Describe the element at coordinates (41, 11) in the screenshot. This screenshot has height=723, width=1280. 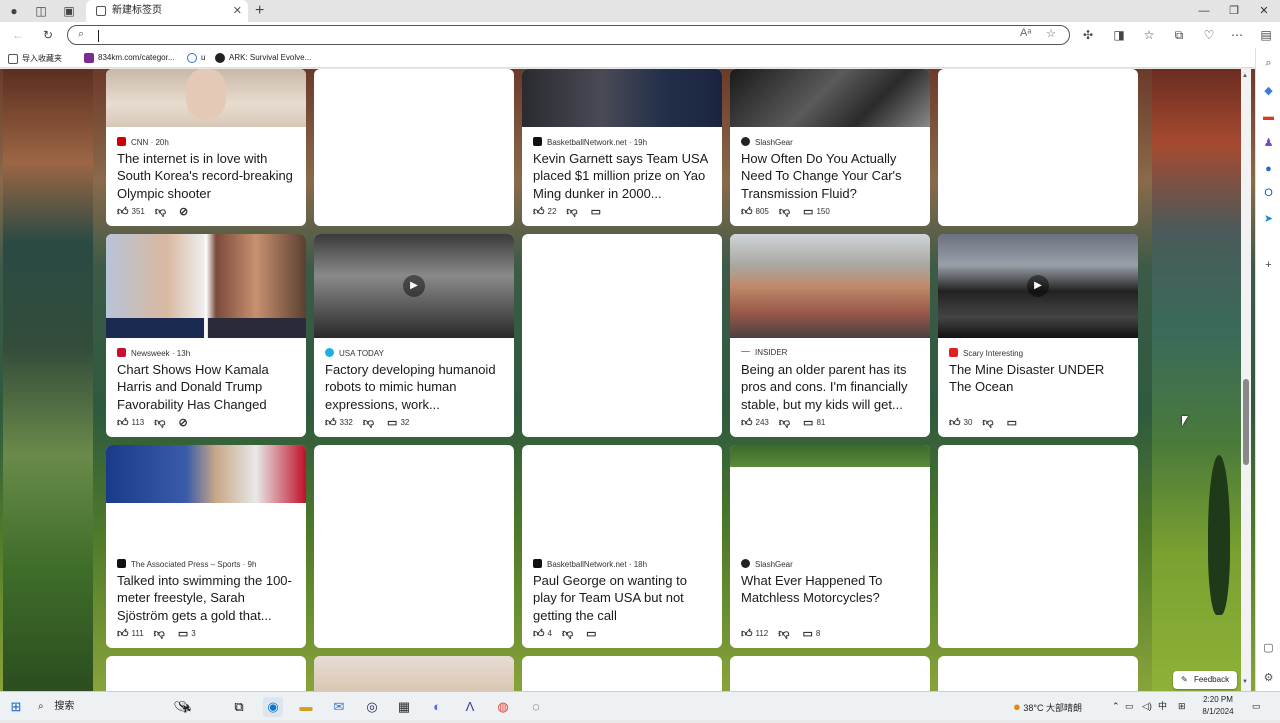
I see `workspaces-icon: ◫` at that location.